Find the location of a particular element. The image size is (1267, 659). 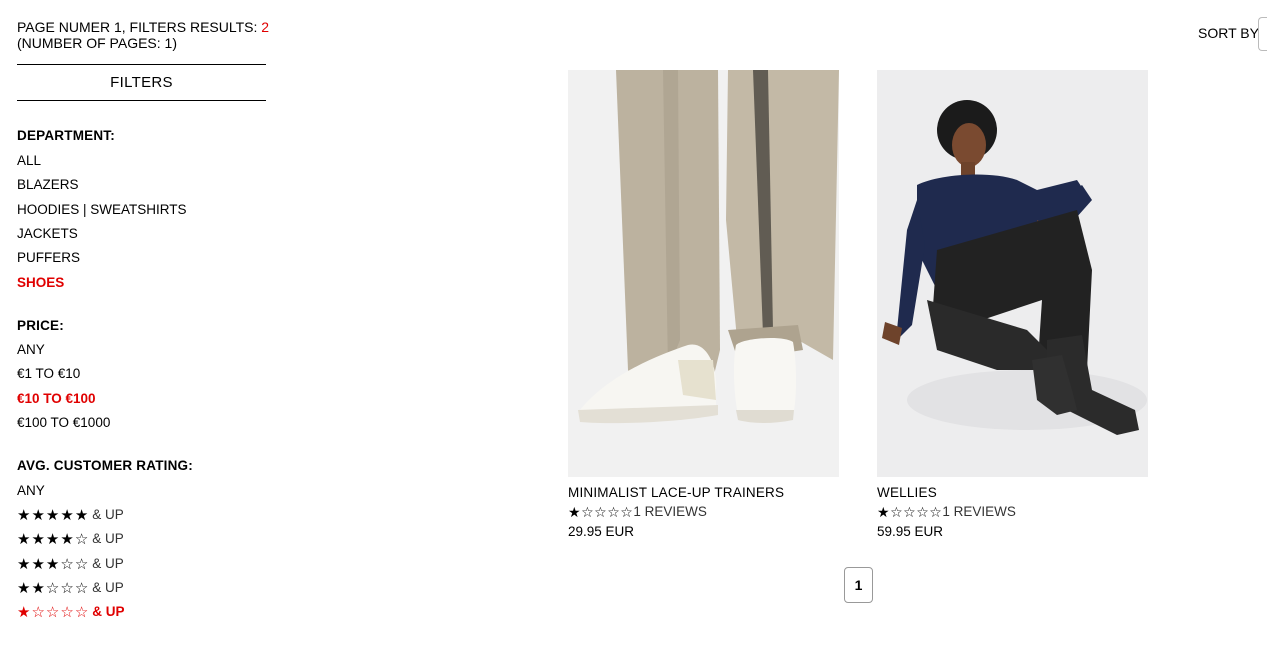

pagination-page-button: 1 is located at coordinates (858, 585).